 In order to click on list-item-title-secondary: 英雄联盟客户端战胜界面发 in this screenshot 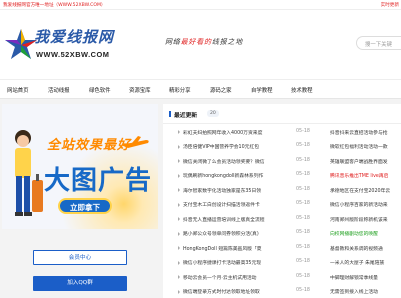, I will do `click(365, 161)`.